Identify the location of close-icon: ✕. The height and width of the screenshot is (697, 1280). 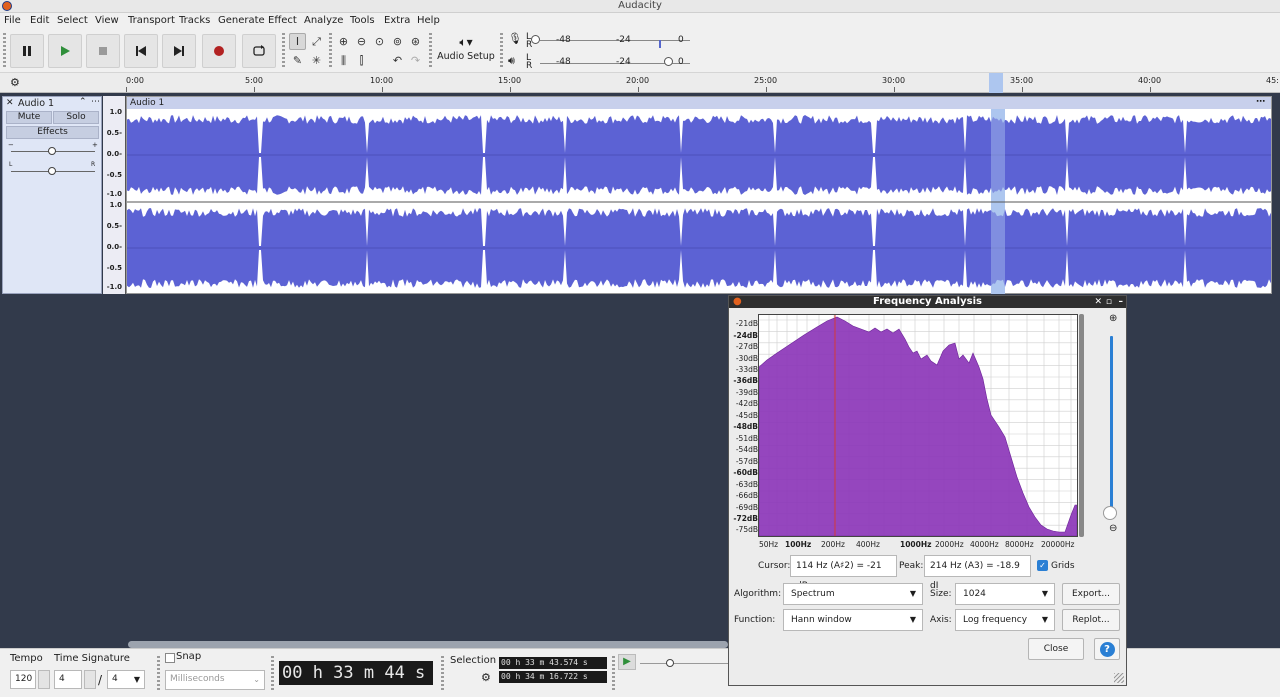
(1098, 302).